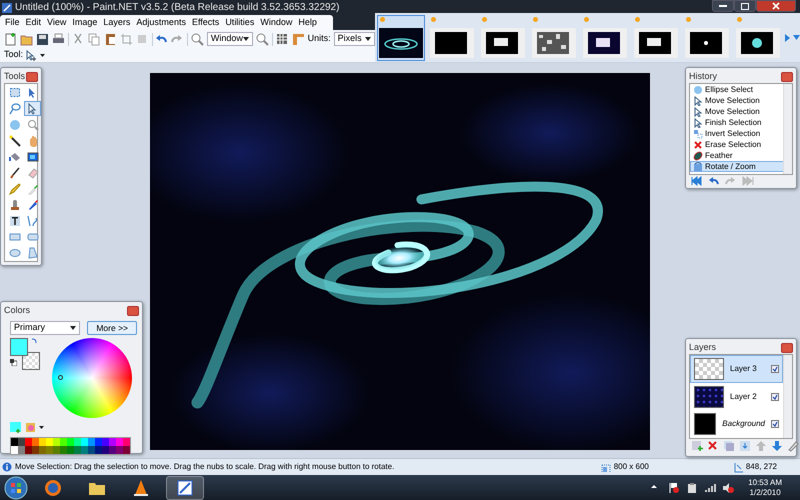 The width and height of the screenshot is (800, 500). What do you see at coordinates (57, 22) in the screenshot?
I see `menu-item: View` at bounding box center [57, 22].